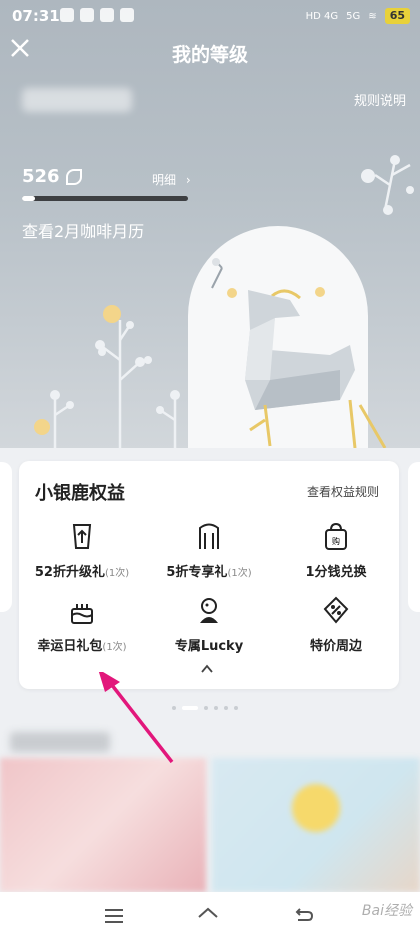 The image size is (420, 940). What do you see at coordinates (343, 491) in the screenshot?
I see `benefit-rules-link: 查看权益规则` at bounding box center [343, 491].